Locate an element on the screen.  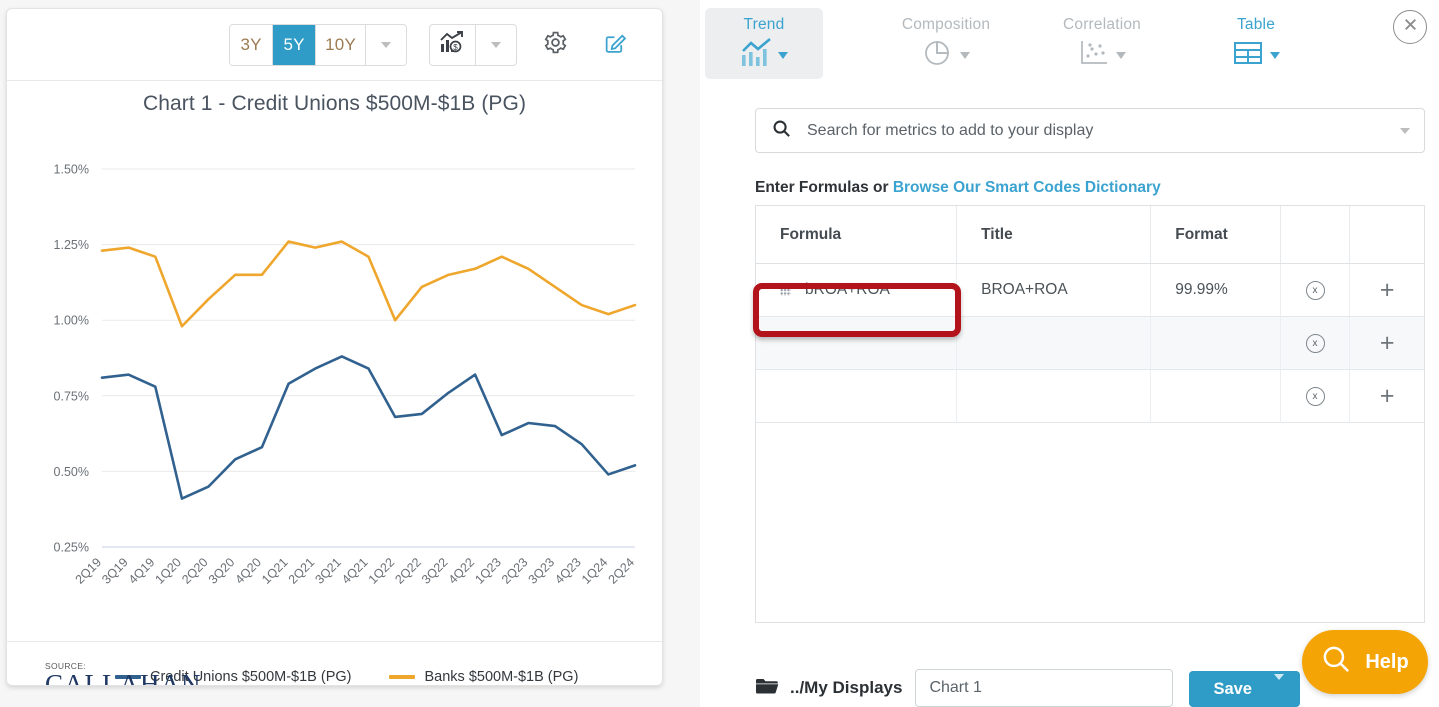
close-panel-button is located at coordinates (1410, 27).